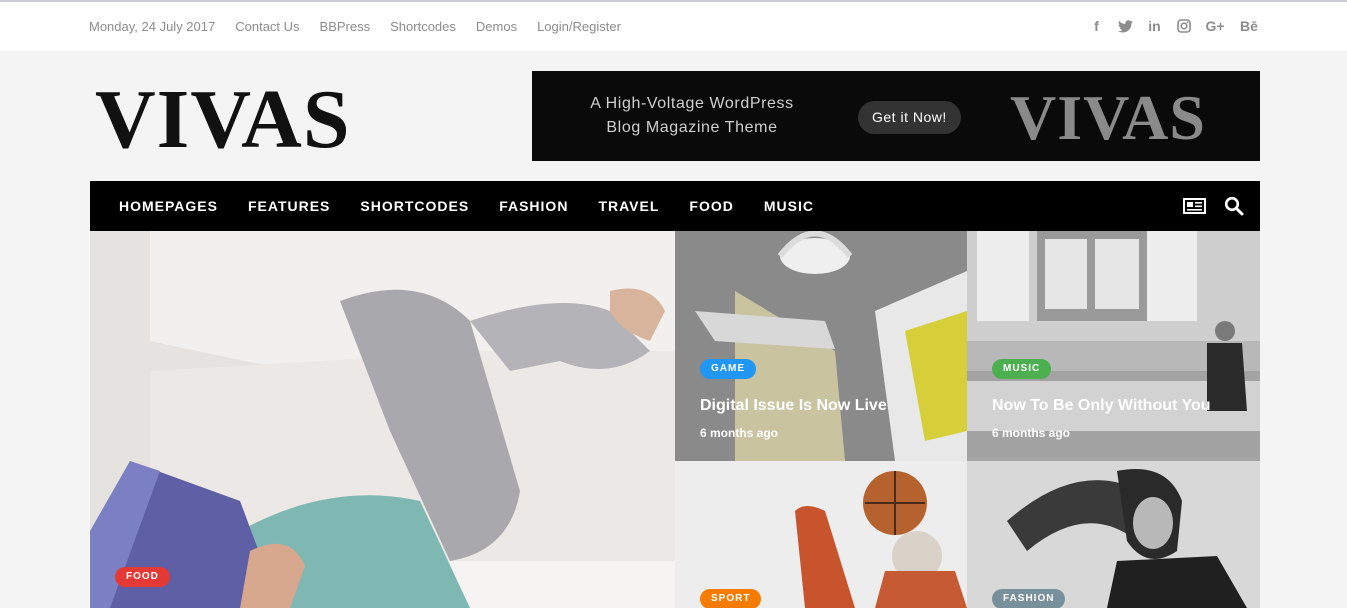 This screenshot has height=608, width=1347. Describe the element at coordinates (345, 26) in the screenshot. I see `bbpress-link: BBPress` at that location.